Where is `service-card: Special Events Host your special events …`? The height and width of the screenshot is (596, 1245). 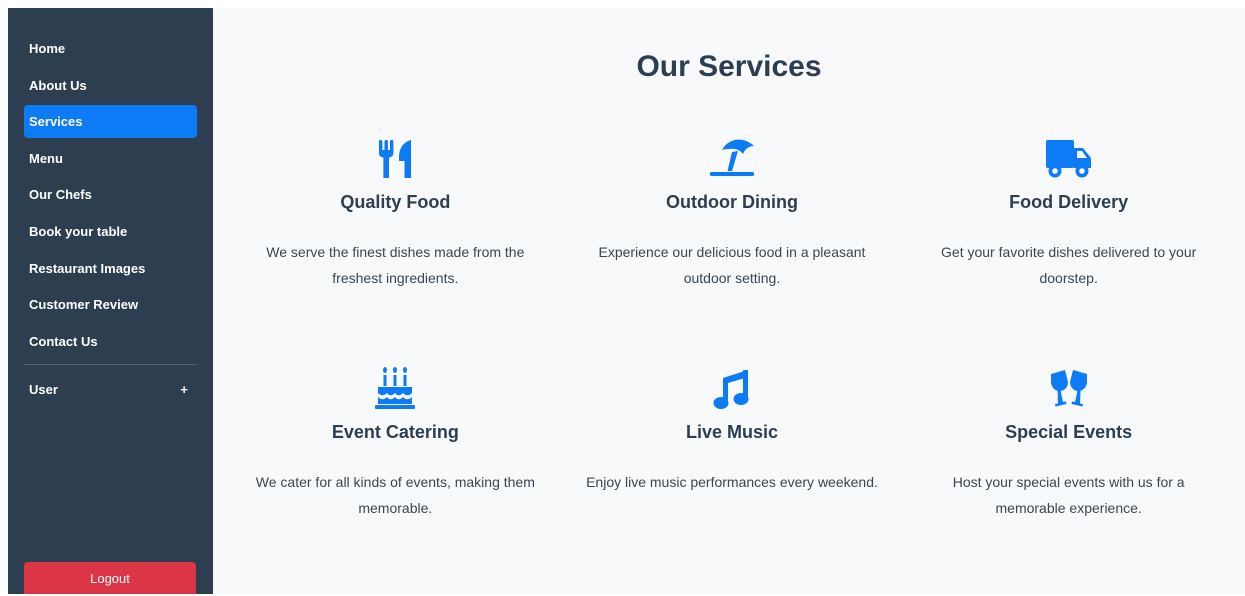 service-card: Special Events Host your special events … is located at coordinates (1068, 481).